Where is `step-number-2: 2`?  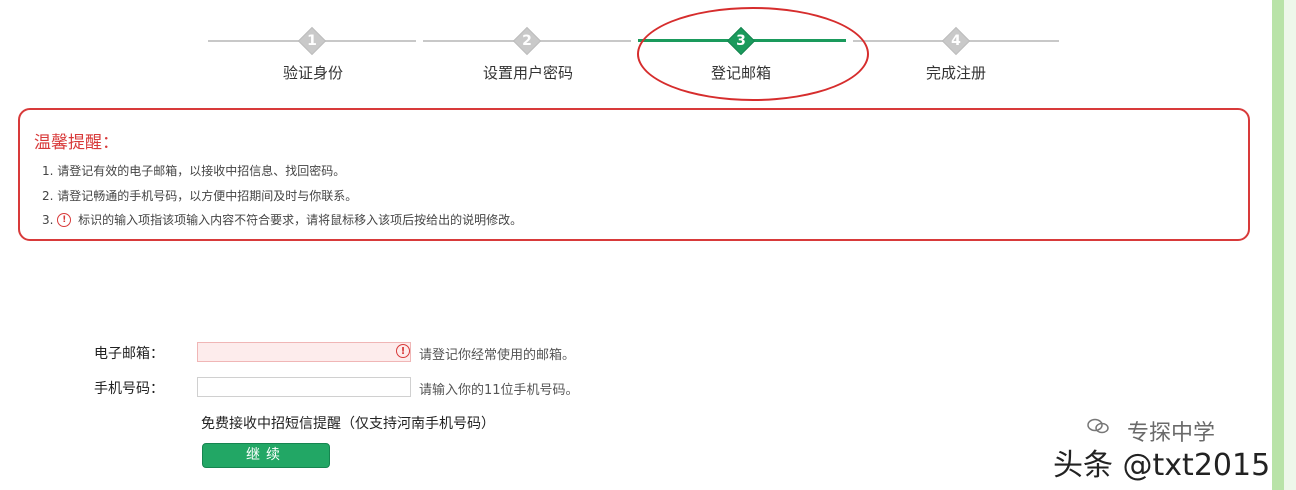
step-number-2: 2 is located at coordinates (527, 41).